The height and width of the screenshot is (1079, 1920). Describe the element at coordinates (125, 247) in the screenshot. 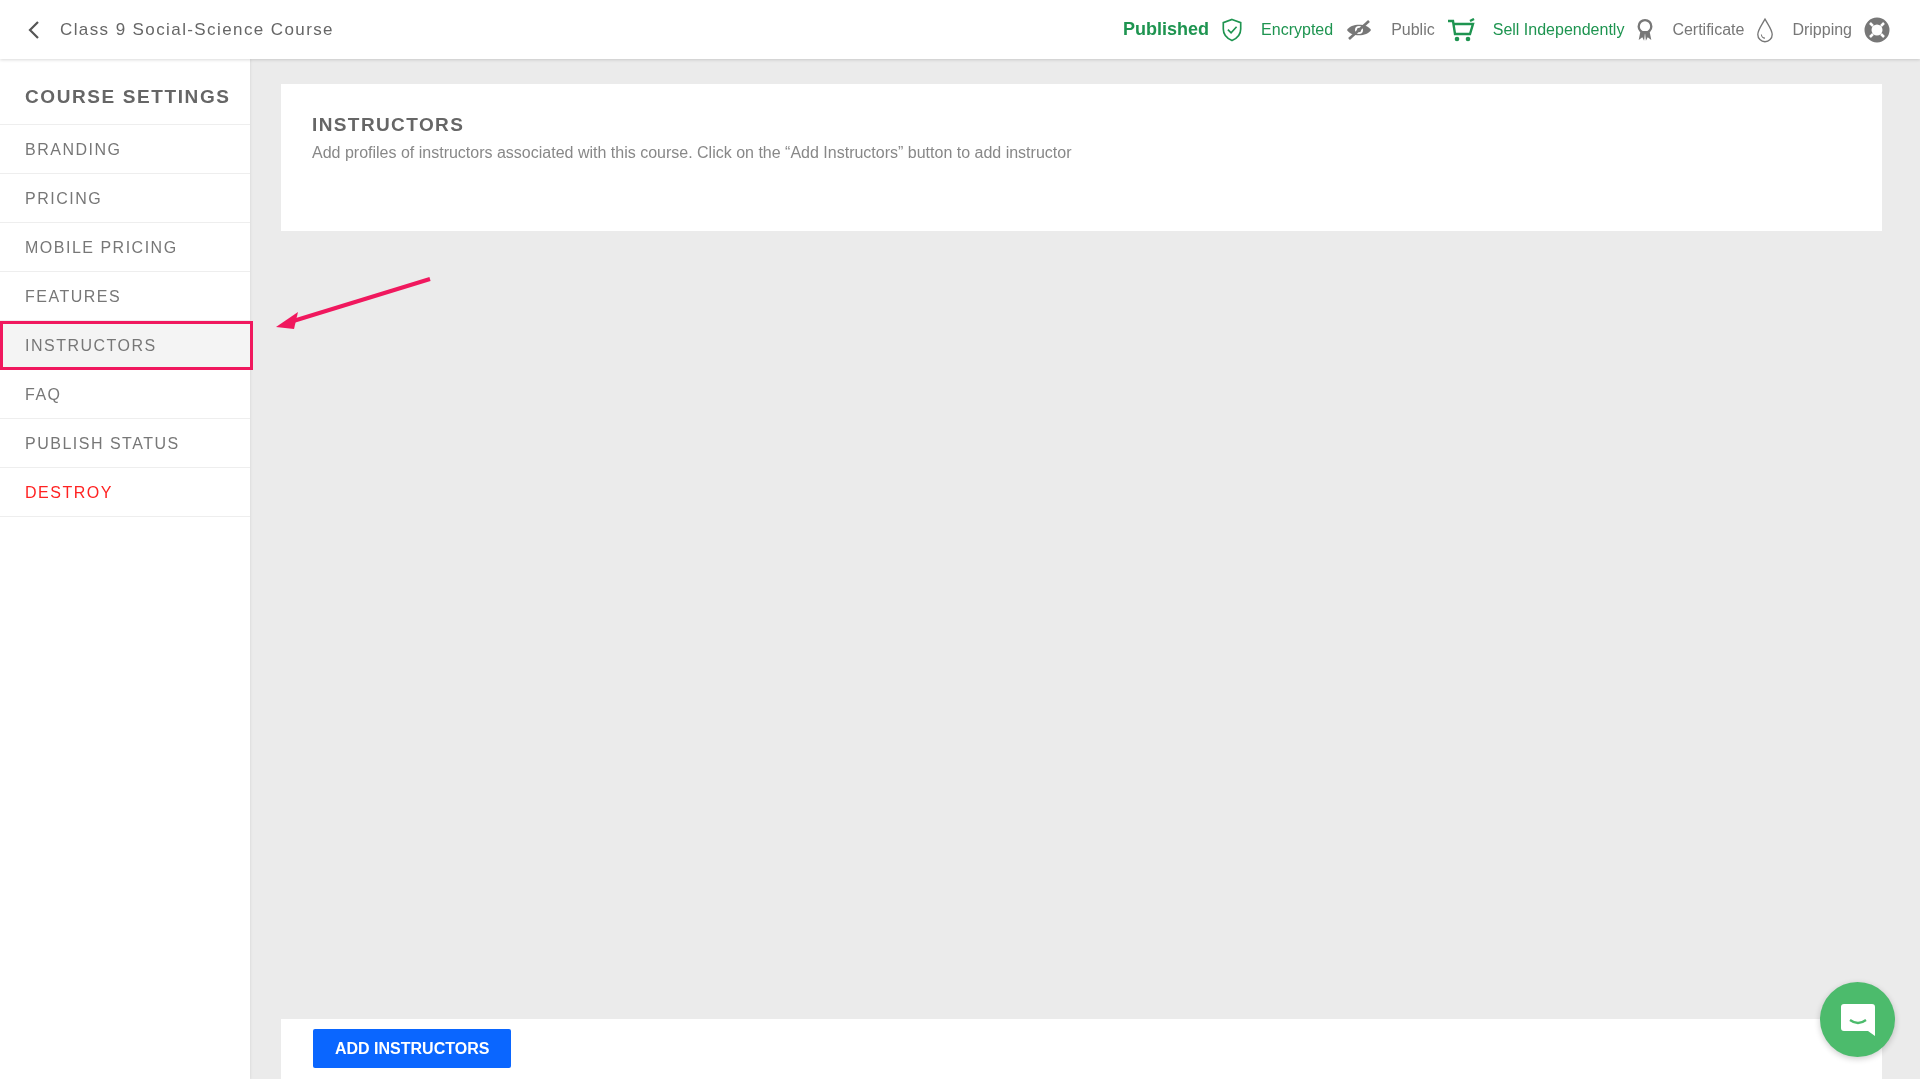

I see `sidebar-item: MOBILE PRICING` at that location.